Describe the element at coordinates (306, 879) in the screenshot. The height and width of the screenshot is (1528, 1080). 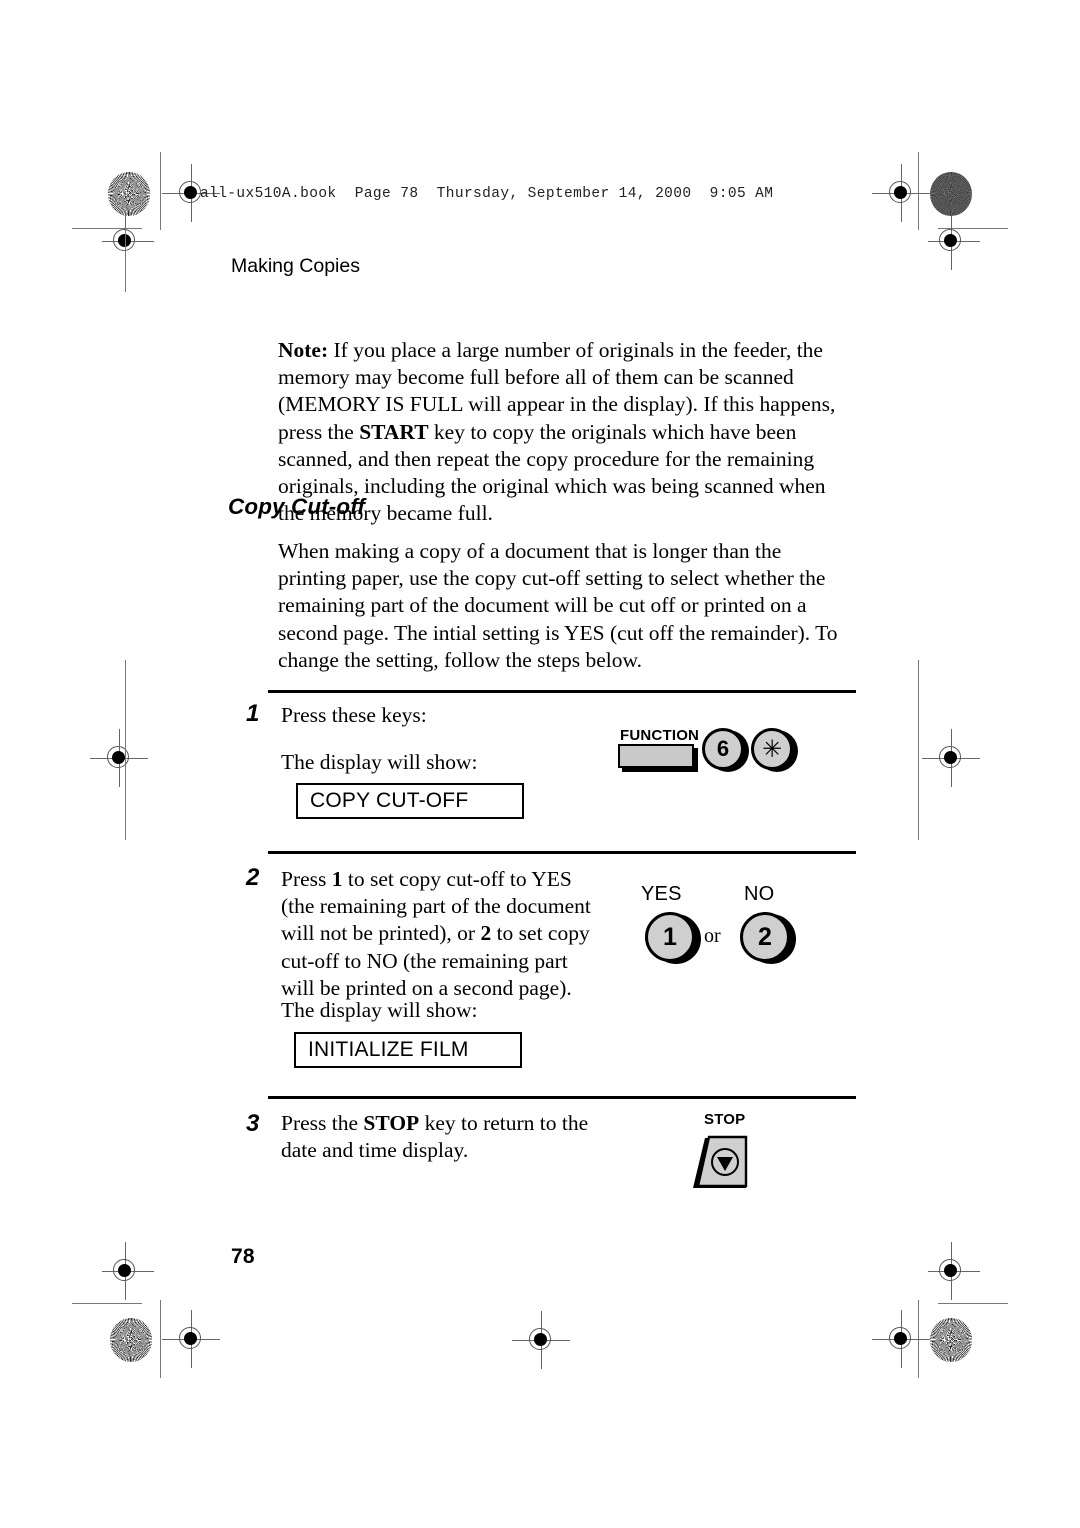
I see `step-2-text-part-1: Press` at that location.